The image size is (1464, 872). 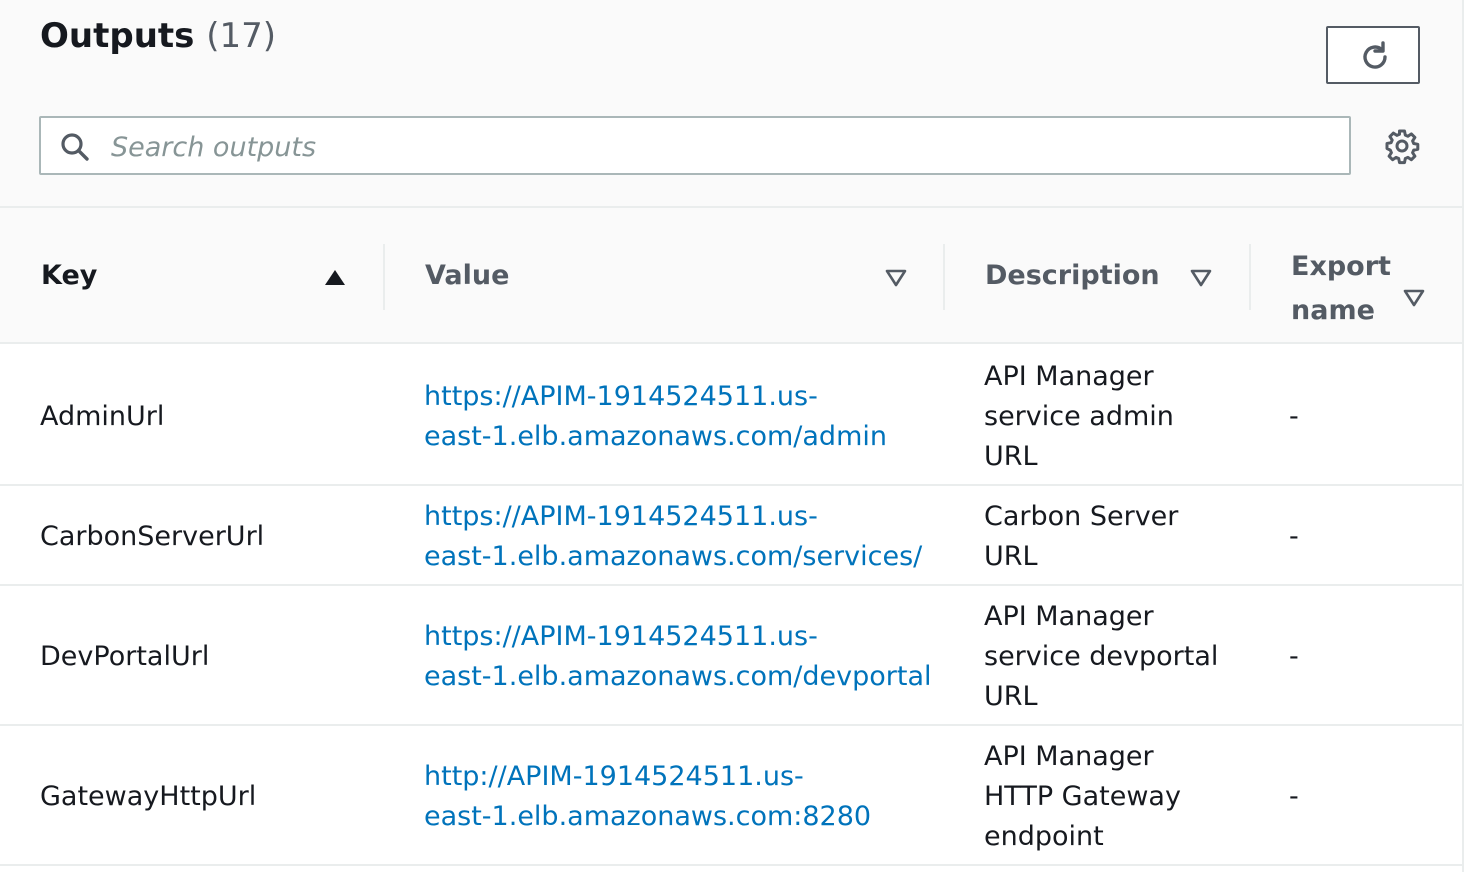 I want to click on column-label: Value, so click(x=467, y=275).